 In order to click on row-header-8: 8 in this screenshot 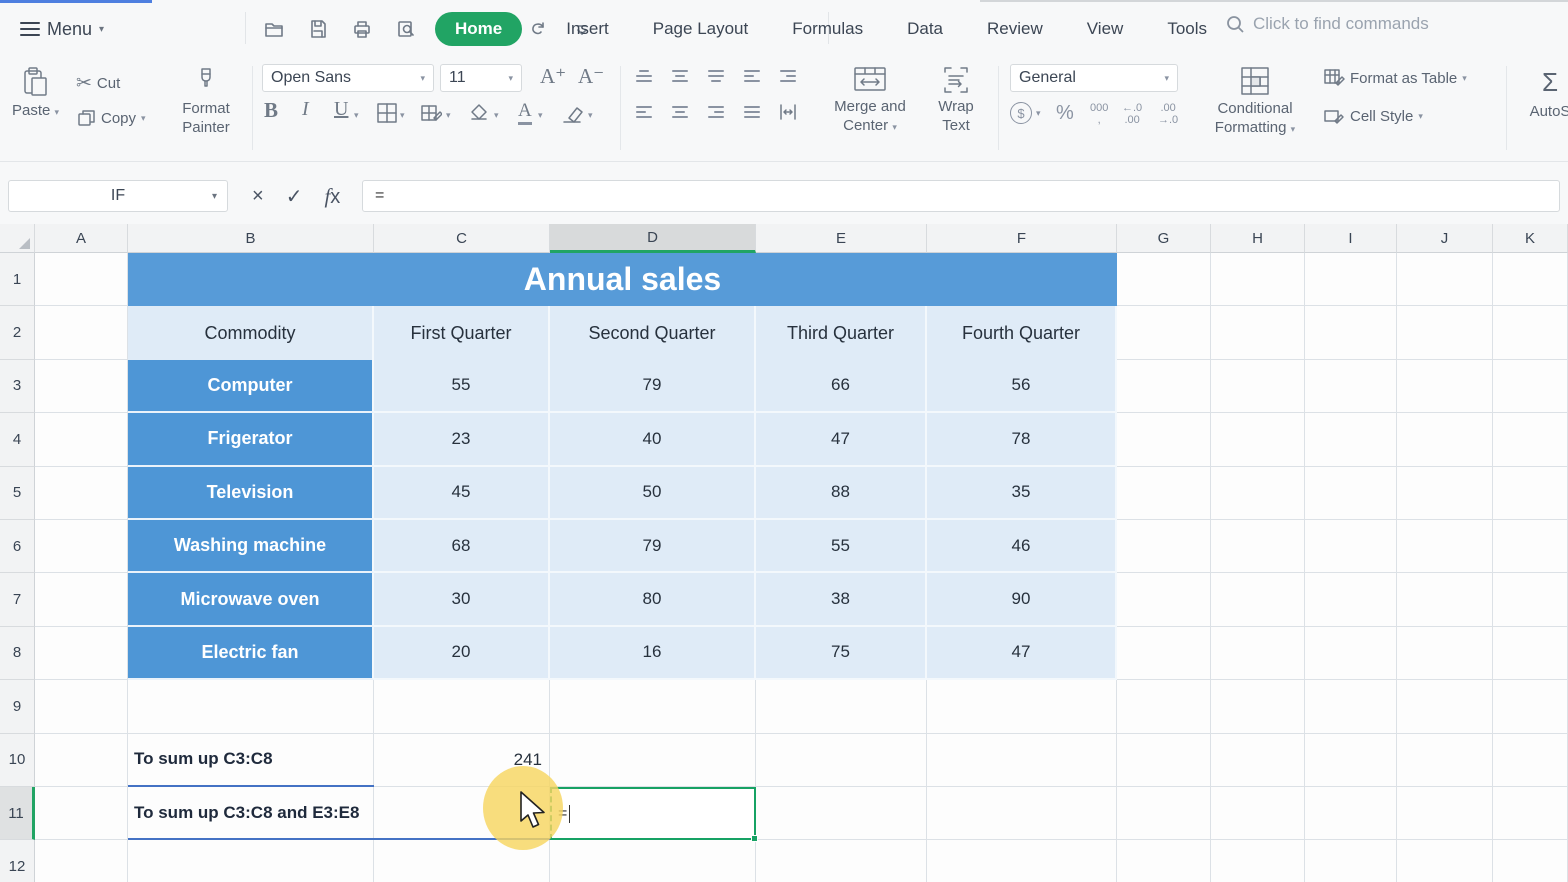, I will do `click(17, 653)`.